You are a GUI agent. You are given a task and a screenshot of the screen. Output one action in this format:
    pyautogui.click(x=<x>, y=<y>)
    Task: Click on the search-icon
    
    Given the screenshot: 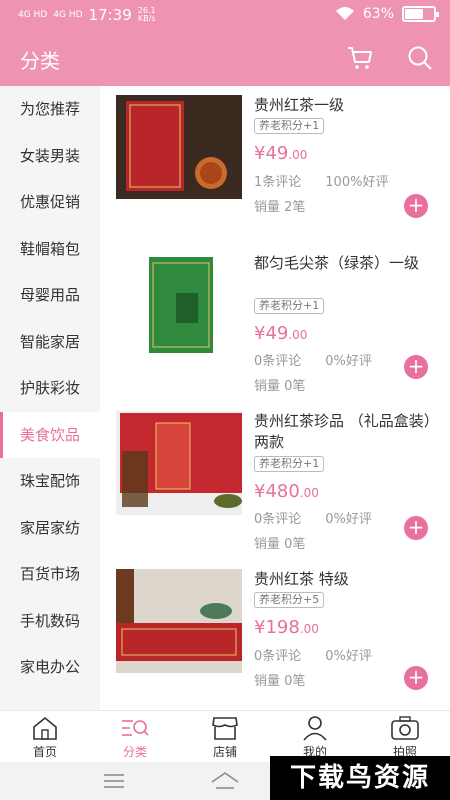 What is the action you would take?
    pyautogui.click(x=420, y=58)
    